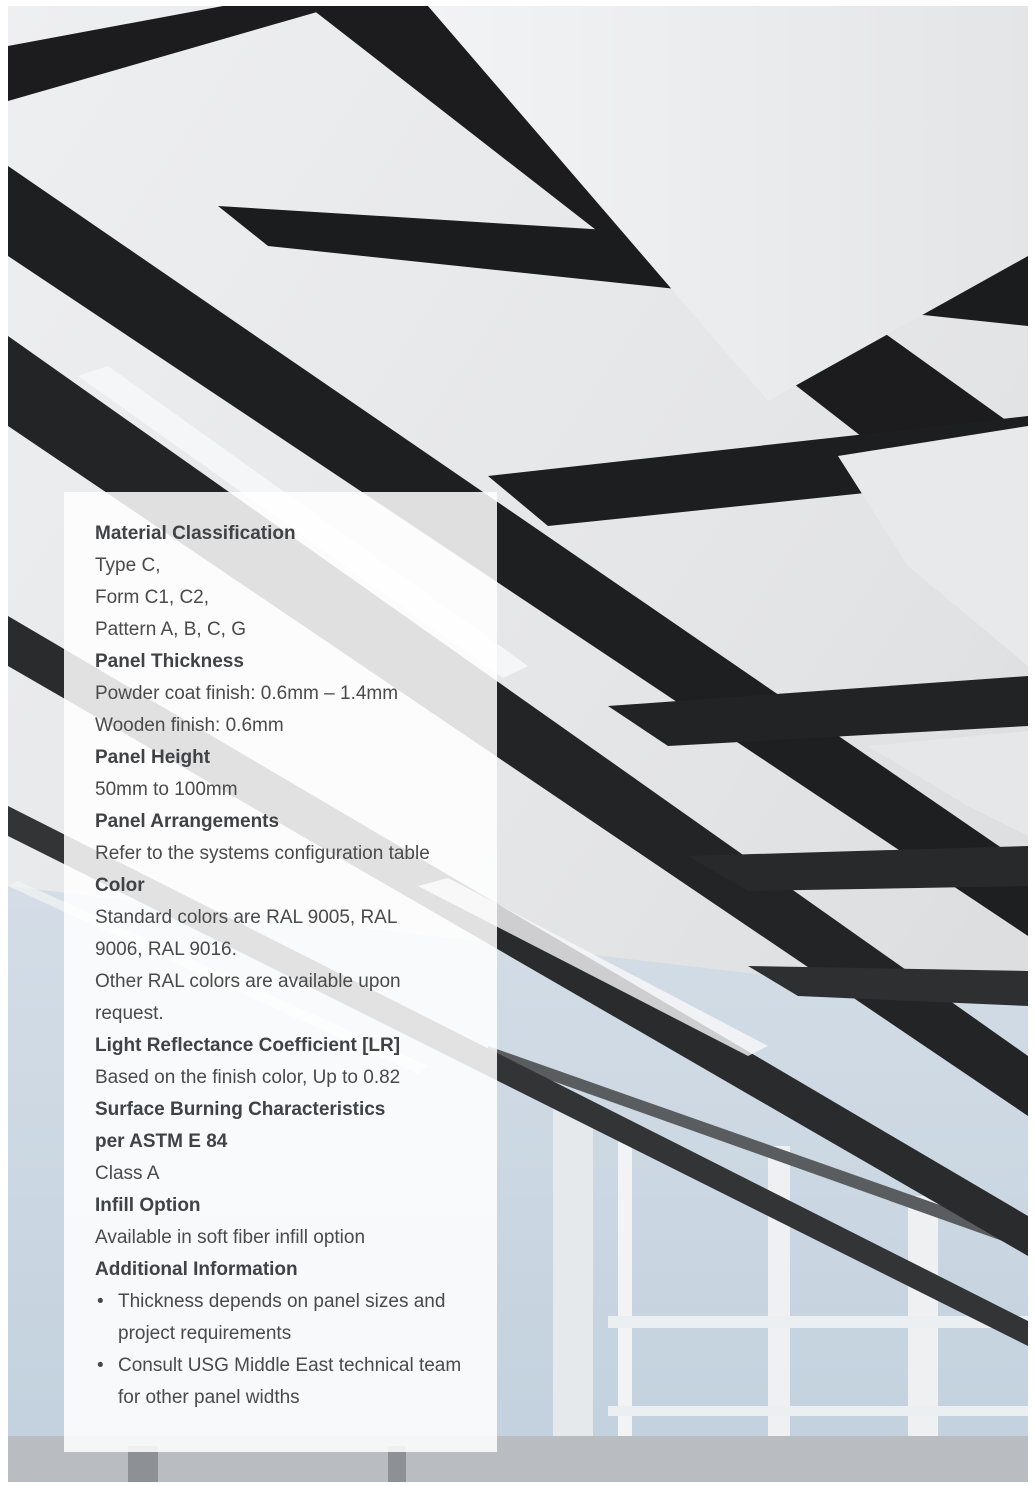 This screenshot has height=1486, width=1034. I want to click on panel-thickness-heading: Panel Thickness, so click(169, 661).